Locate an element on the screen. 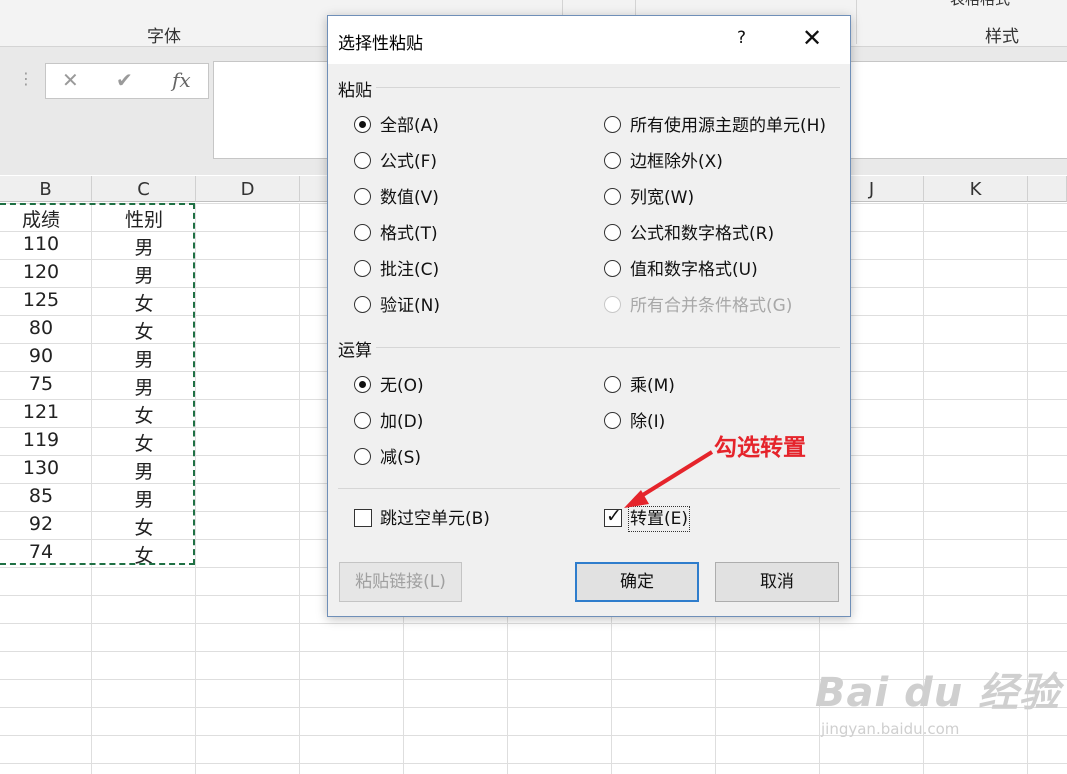 The height and width of the screenshot is (774, 1067). formula-buttons: ✕ ✔ fx is located at coordinates (127, 81).